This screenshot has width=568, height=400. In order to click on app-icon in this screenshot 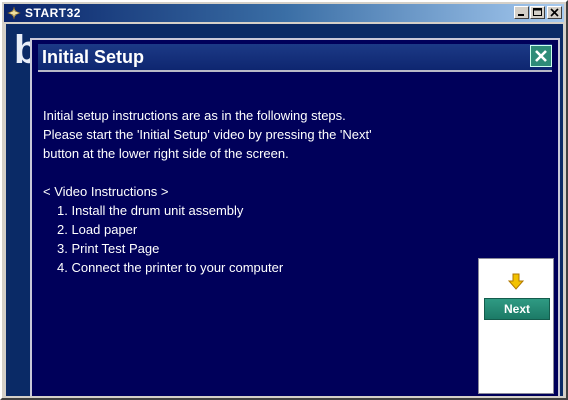, I will do `click(14, 13)`.